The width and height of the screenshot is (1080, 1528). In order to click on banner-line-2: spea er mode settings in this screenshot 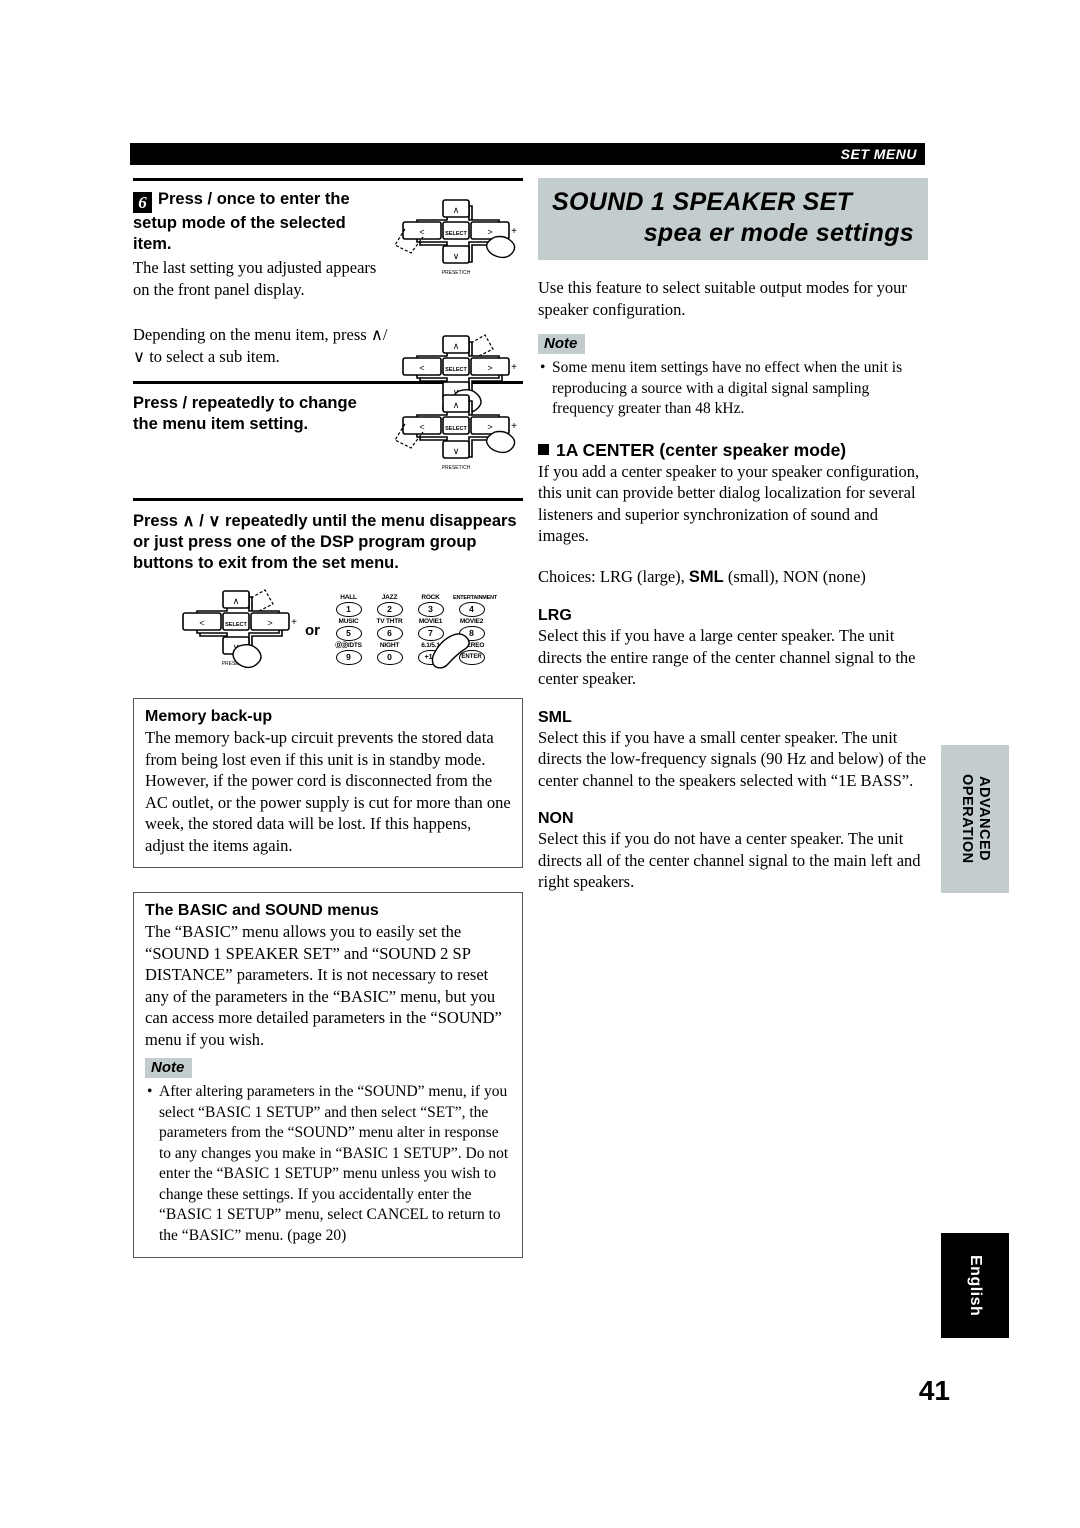, I will do `click(778, 233)`.